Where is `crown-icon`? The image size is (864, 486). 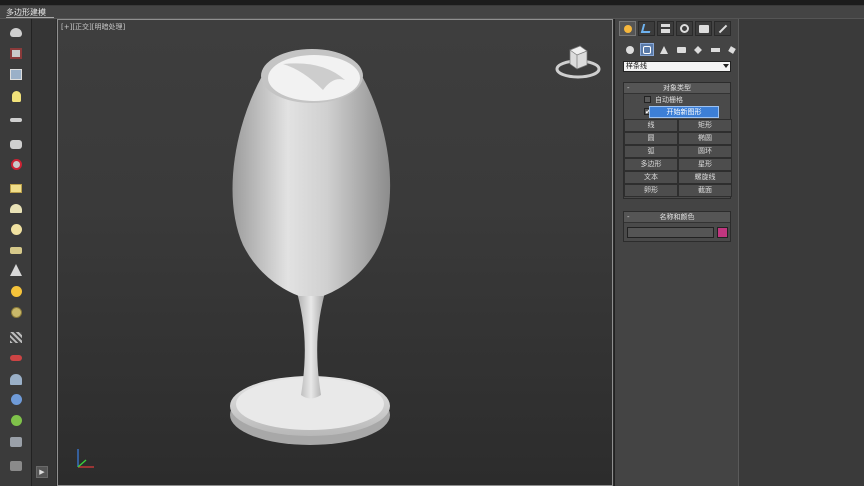 crown-icon is located at coordinates (16, 250).